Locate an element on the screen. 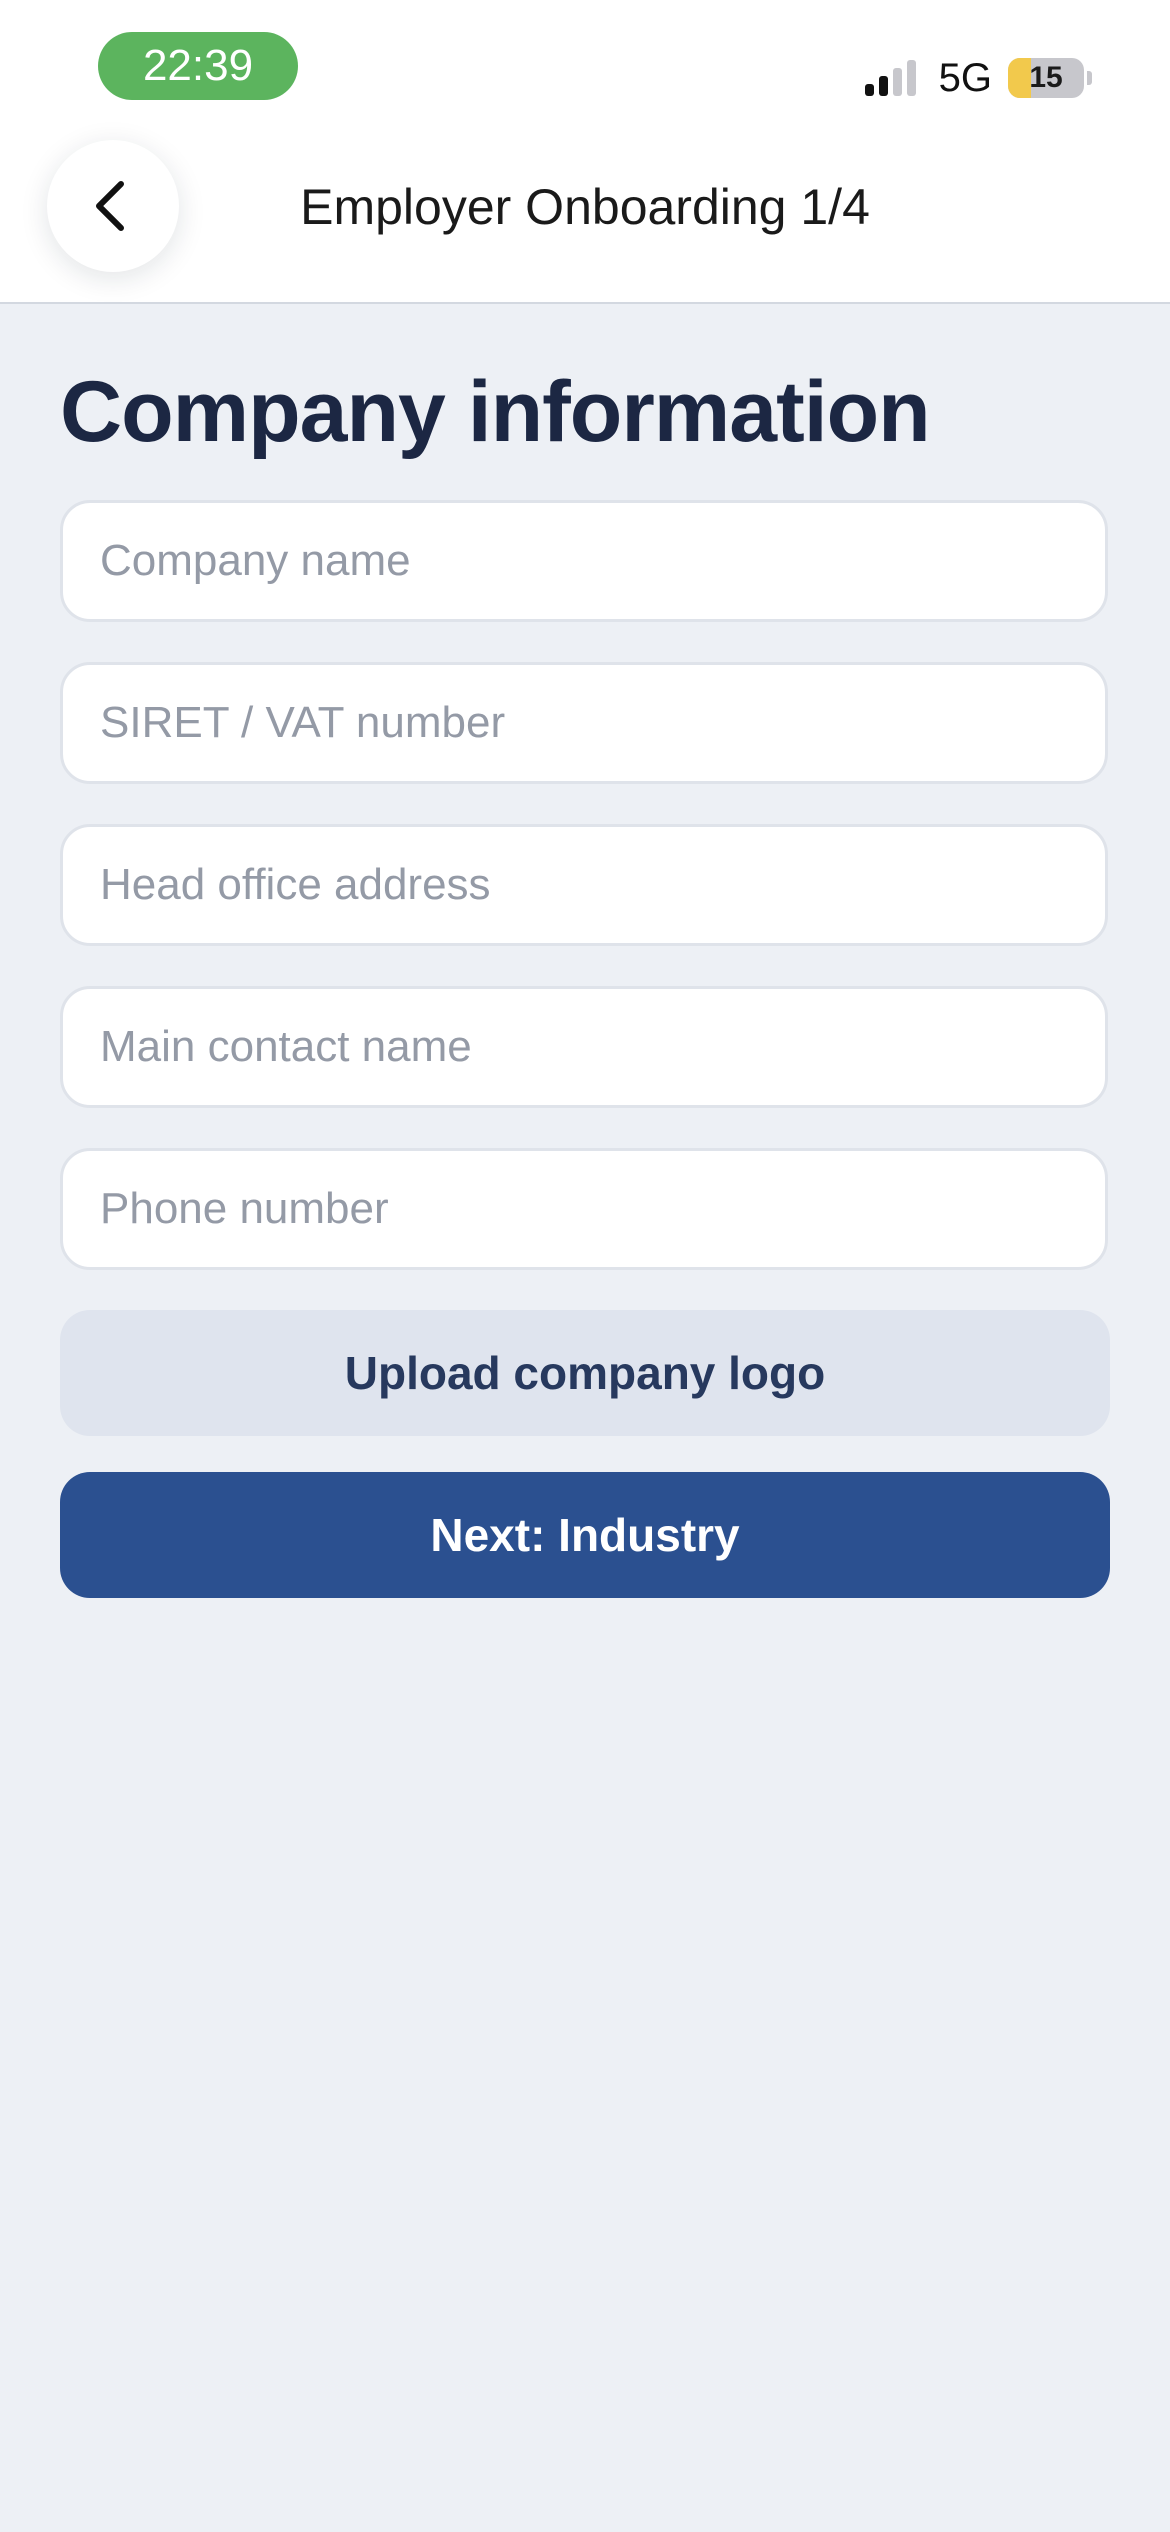  head-office-address-input is located at coordinates (584, 885).